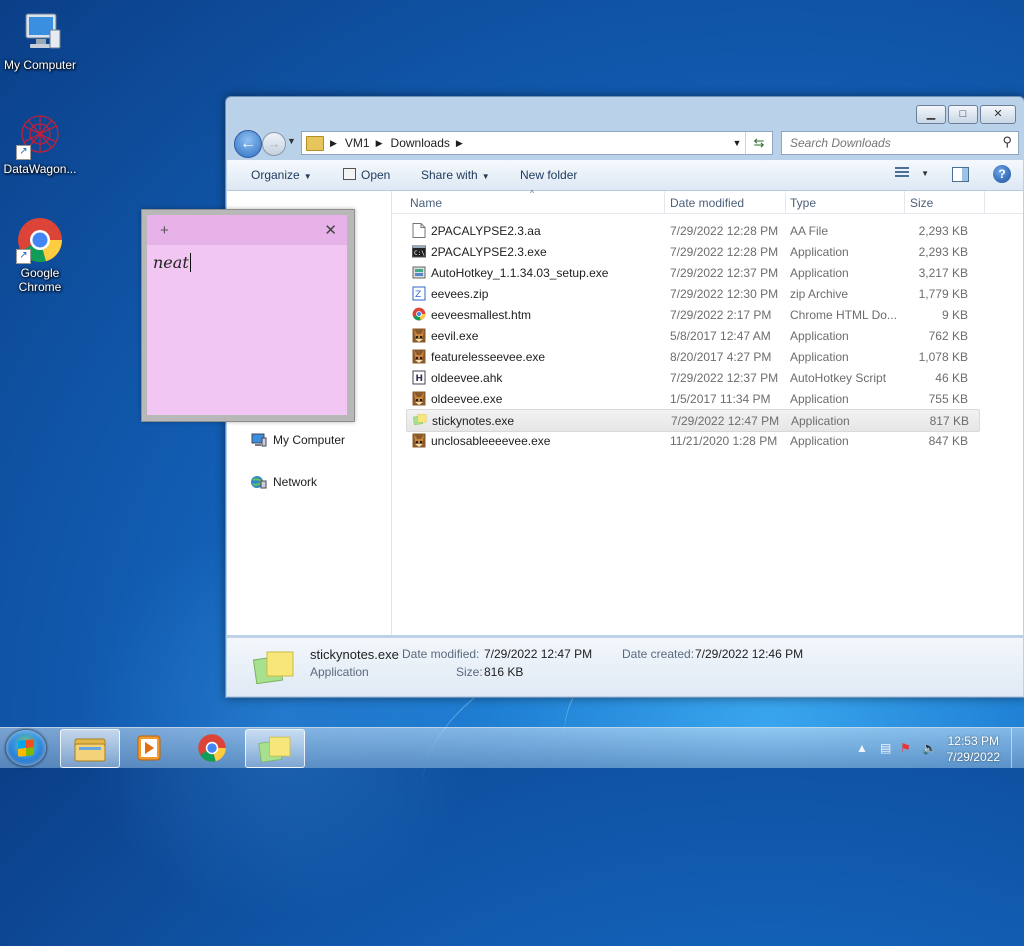 The width and height of the screenshot is (1024, 946). What do you see at coordinates (943, 273) in the screenshot?
I see `file-size: 3,217 KB` at bounding box center [943, 273].